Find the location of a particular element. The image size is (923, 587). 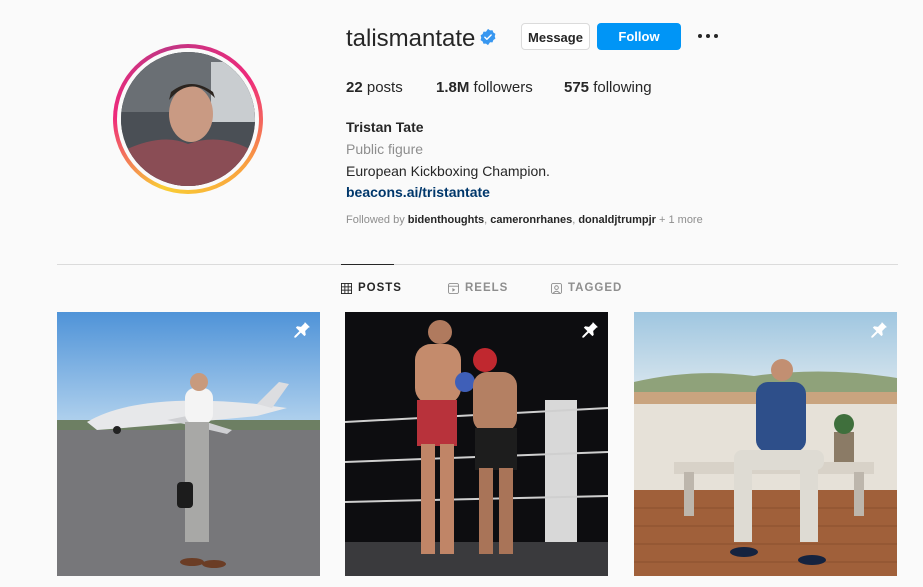

tab-reels-label: REELS is located at coordinates (487, 288).